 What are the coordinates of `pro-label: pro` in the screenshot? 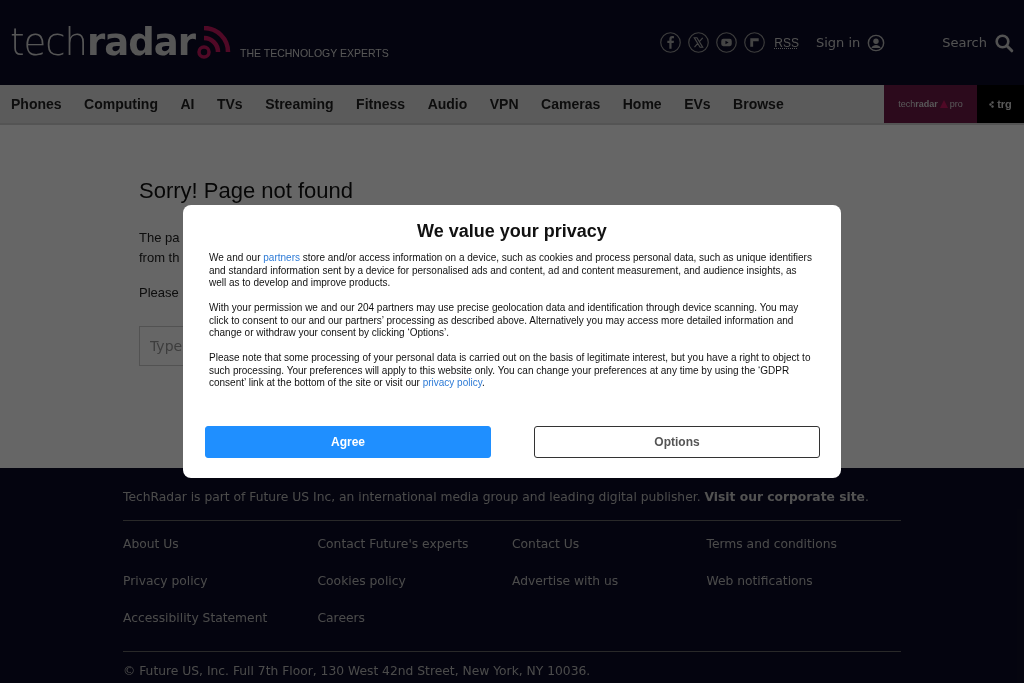 It's located at (956, 104).